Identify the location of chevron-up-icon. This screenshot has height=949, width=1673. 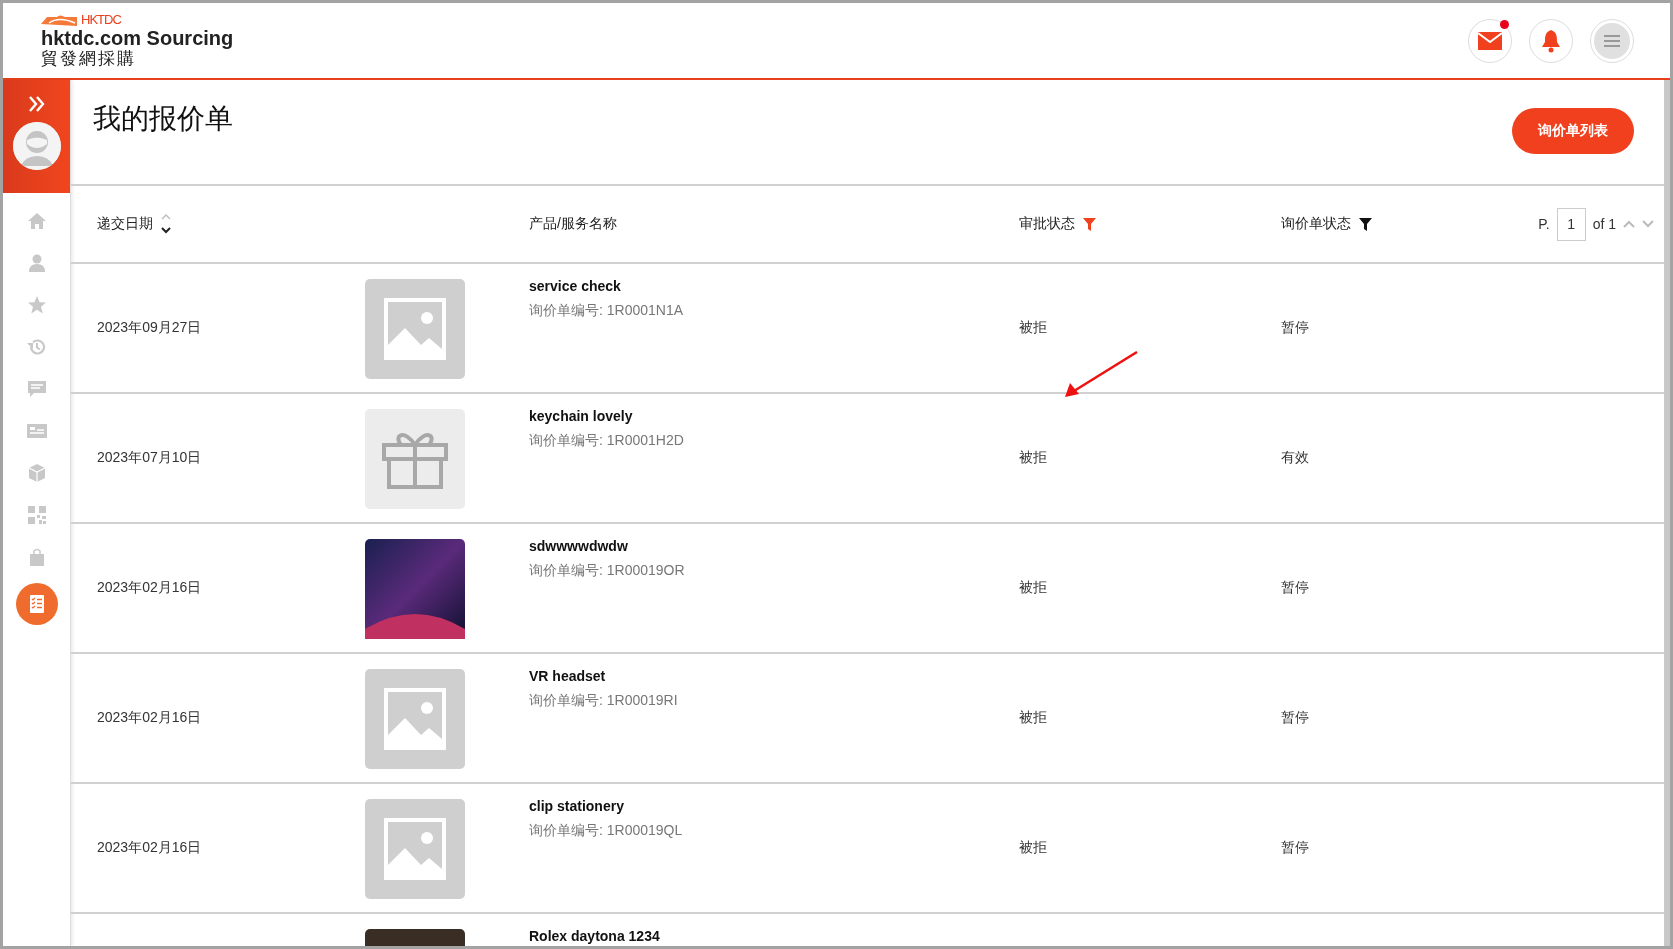
(1629, 224).